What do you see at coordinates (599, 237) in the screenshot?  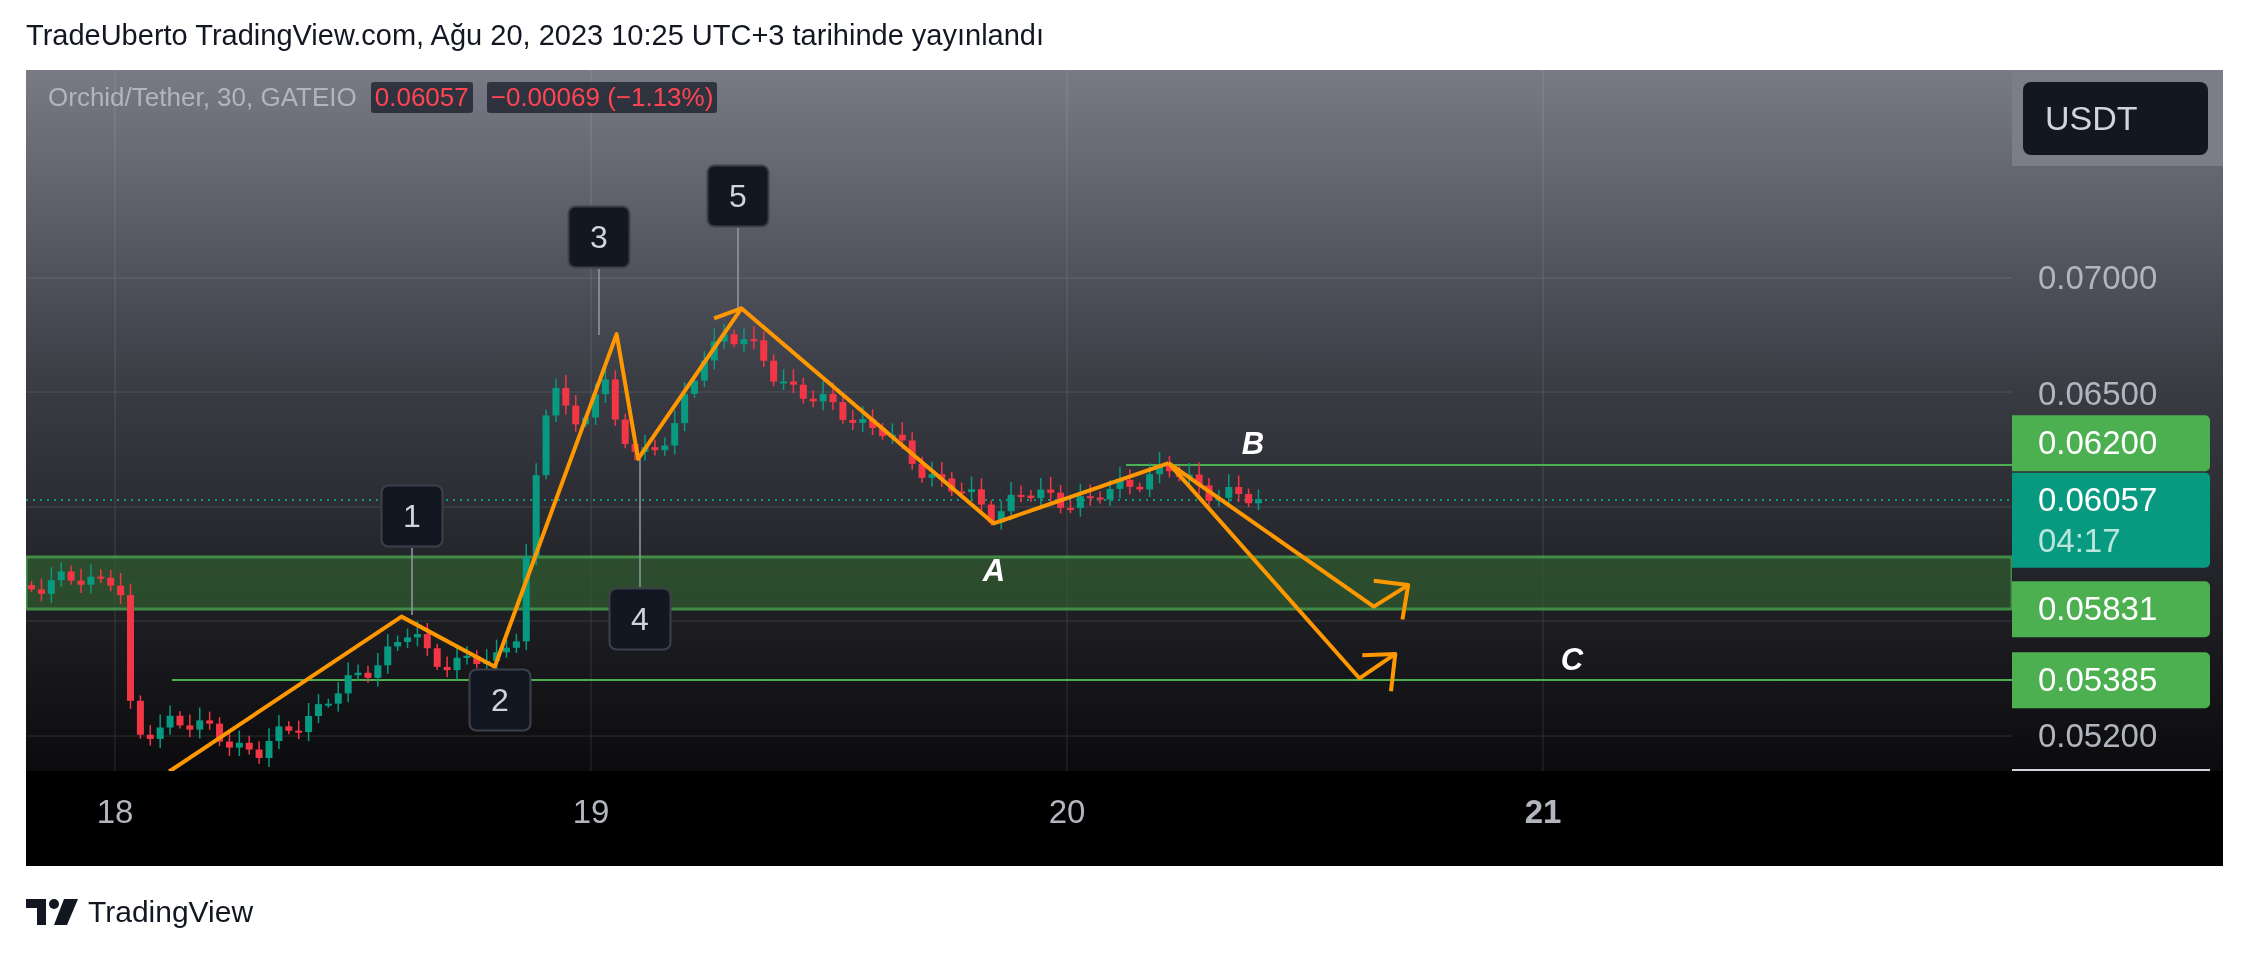 I see `wave-label: 3` at bounding box center [599, 237].